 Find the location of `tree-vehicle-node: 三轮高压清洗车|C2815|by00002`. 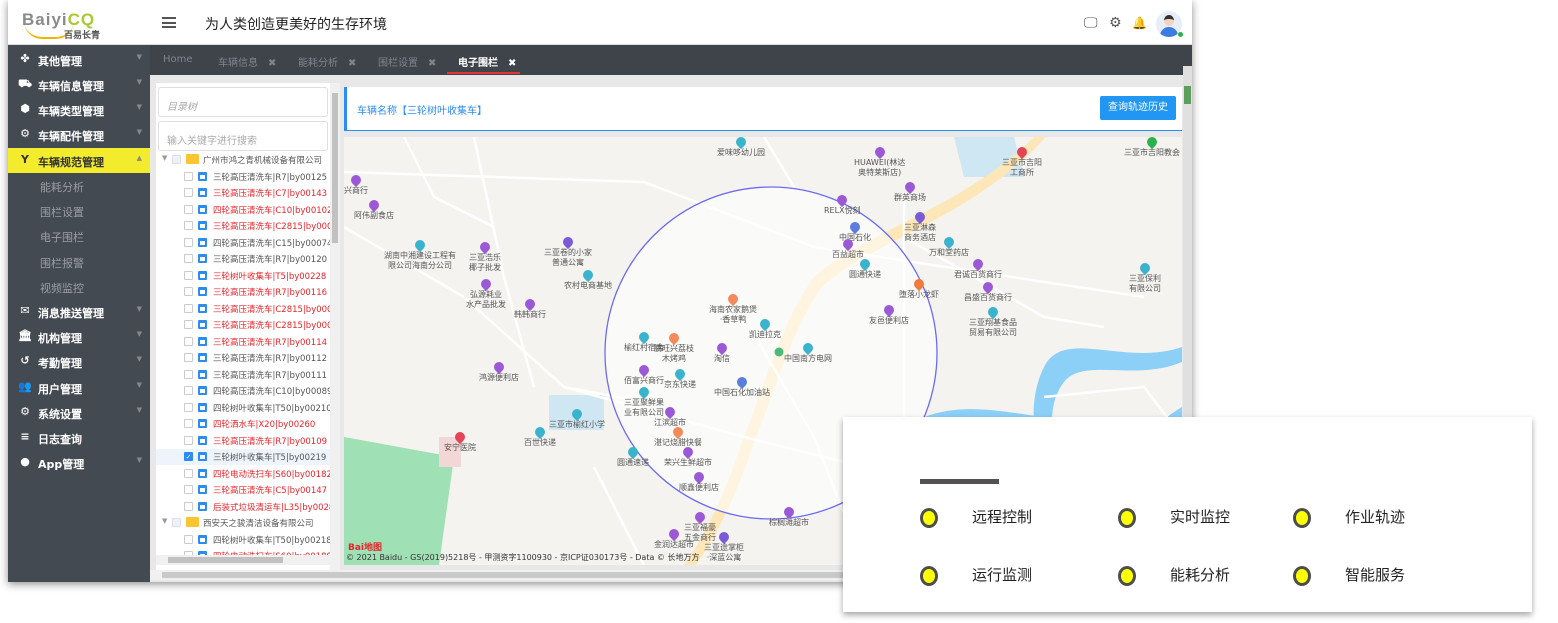

tree-vehicle-node: 三轮高压清洗车|C2815|by00002 is located at coordinates (243, 309).